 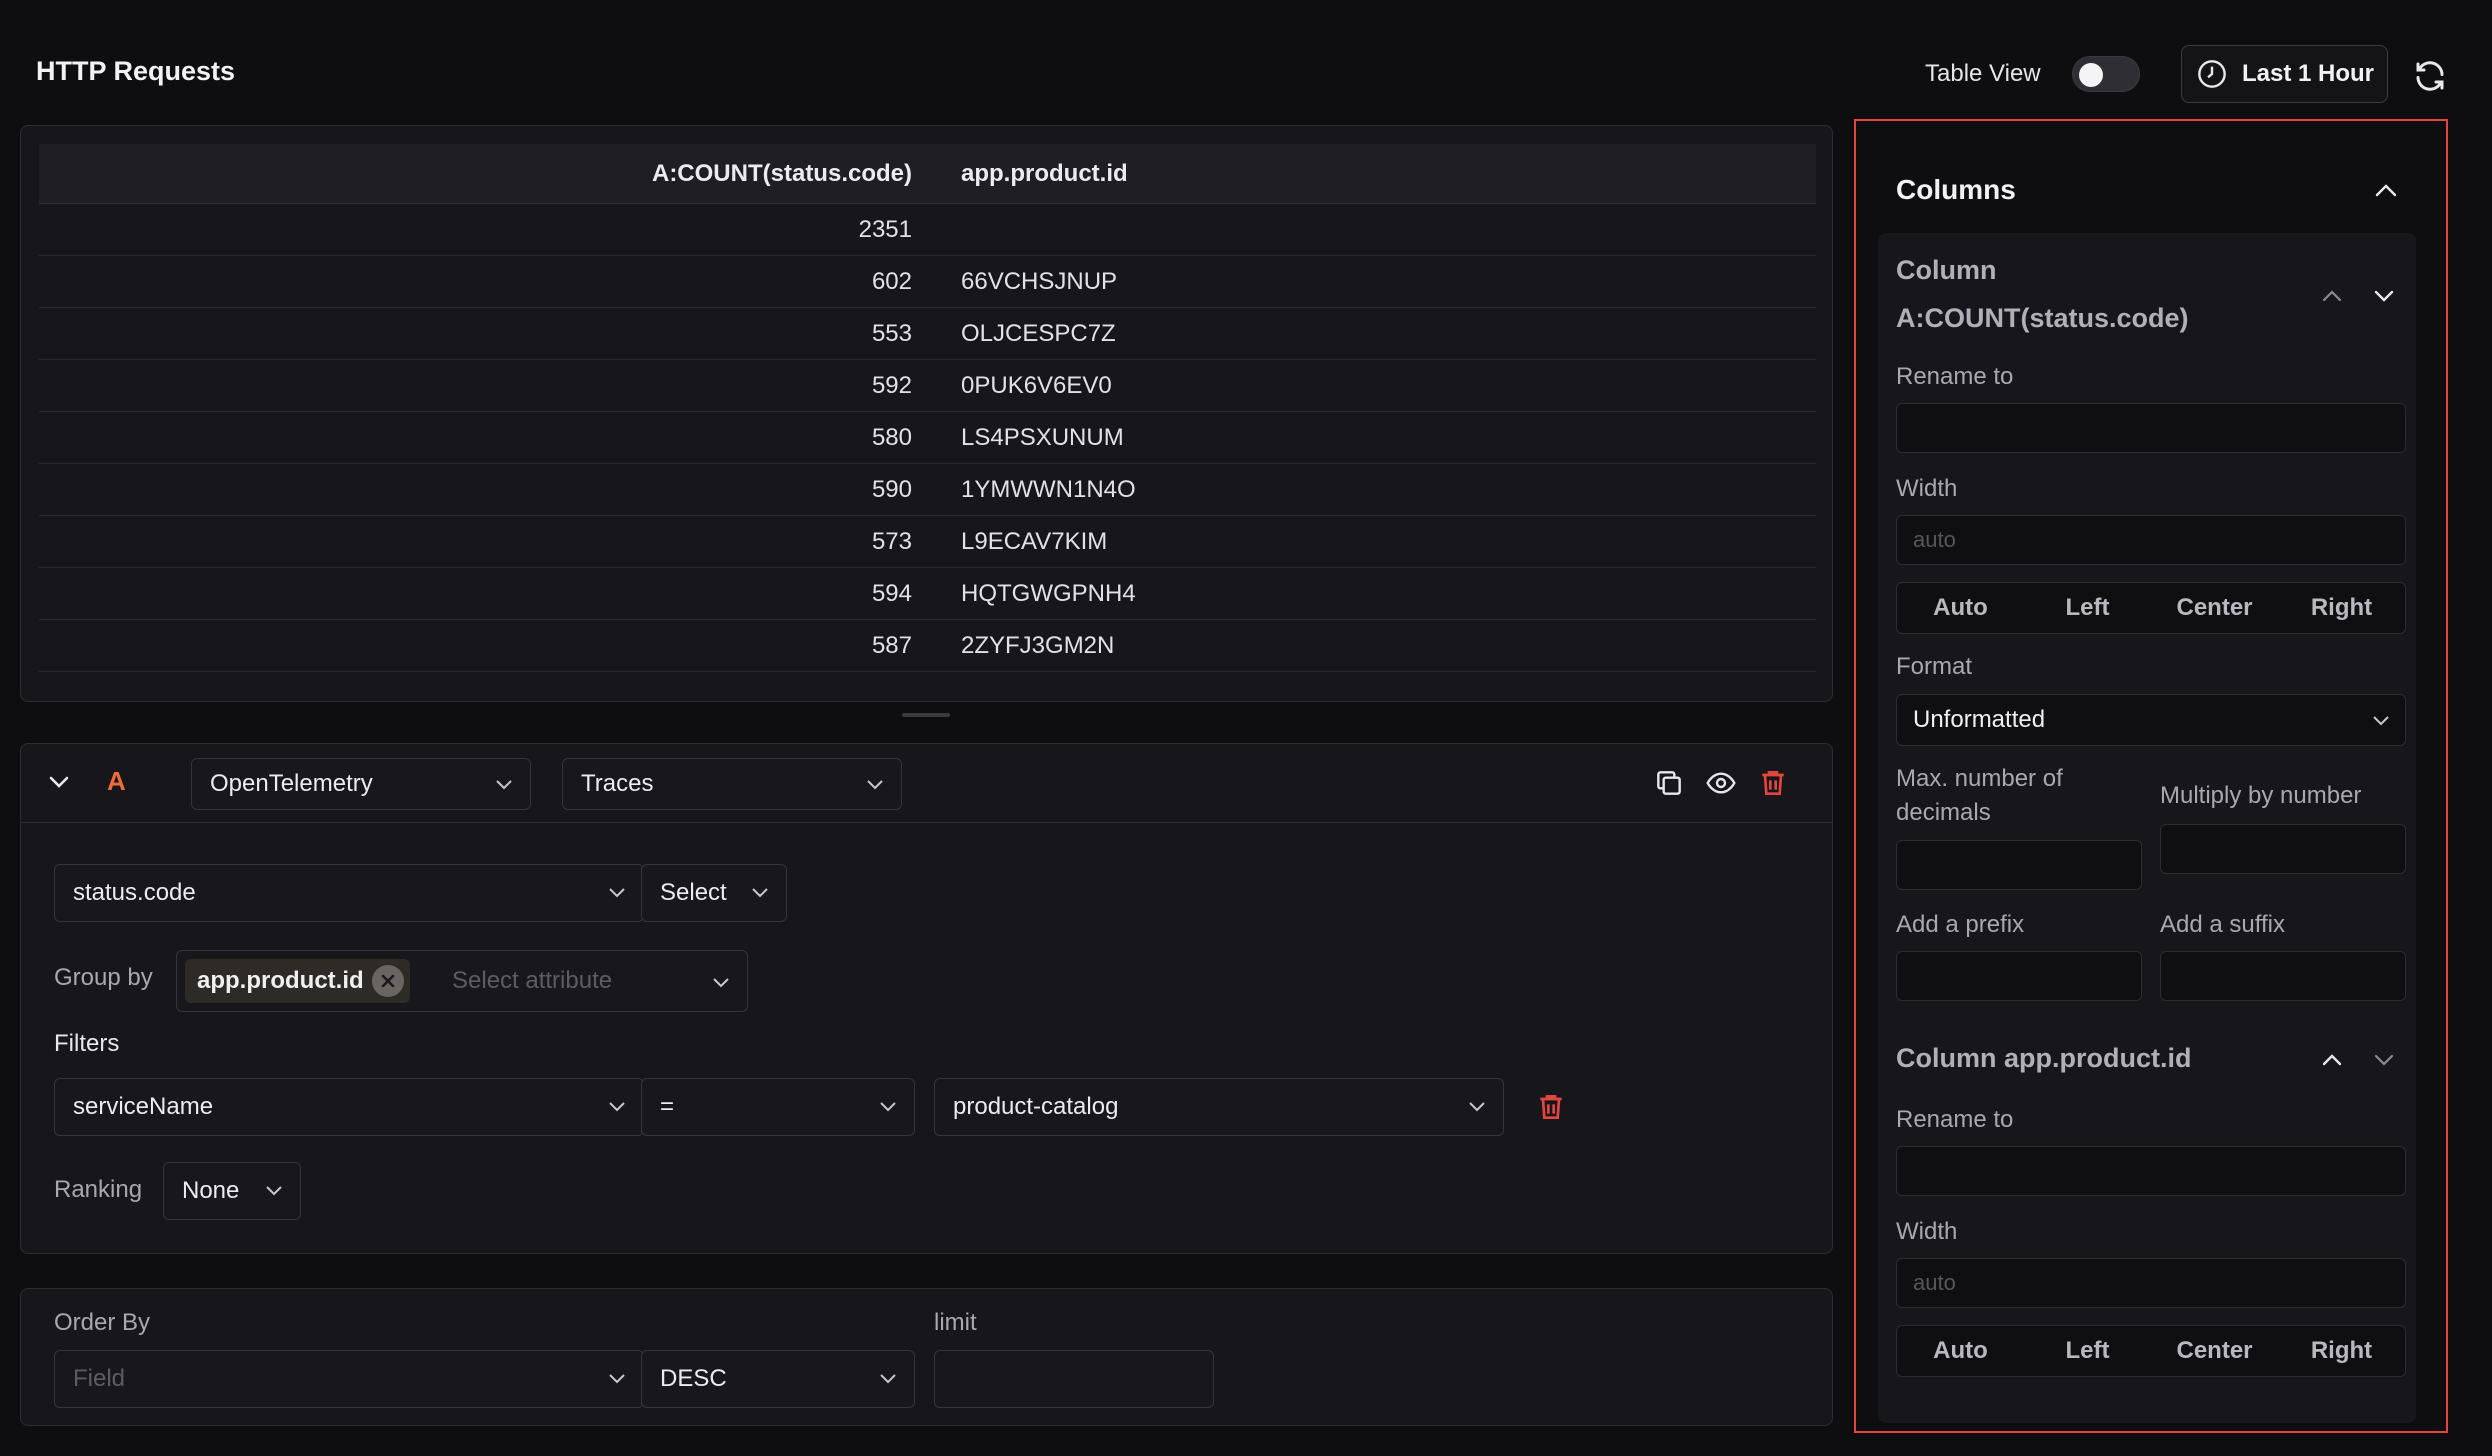 I want to click on table-row: 573 L9ECAV7KIM, so click(x=927, y=542).